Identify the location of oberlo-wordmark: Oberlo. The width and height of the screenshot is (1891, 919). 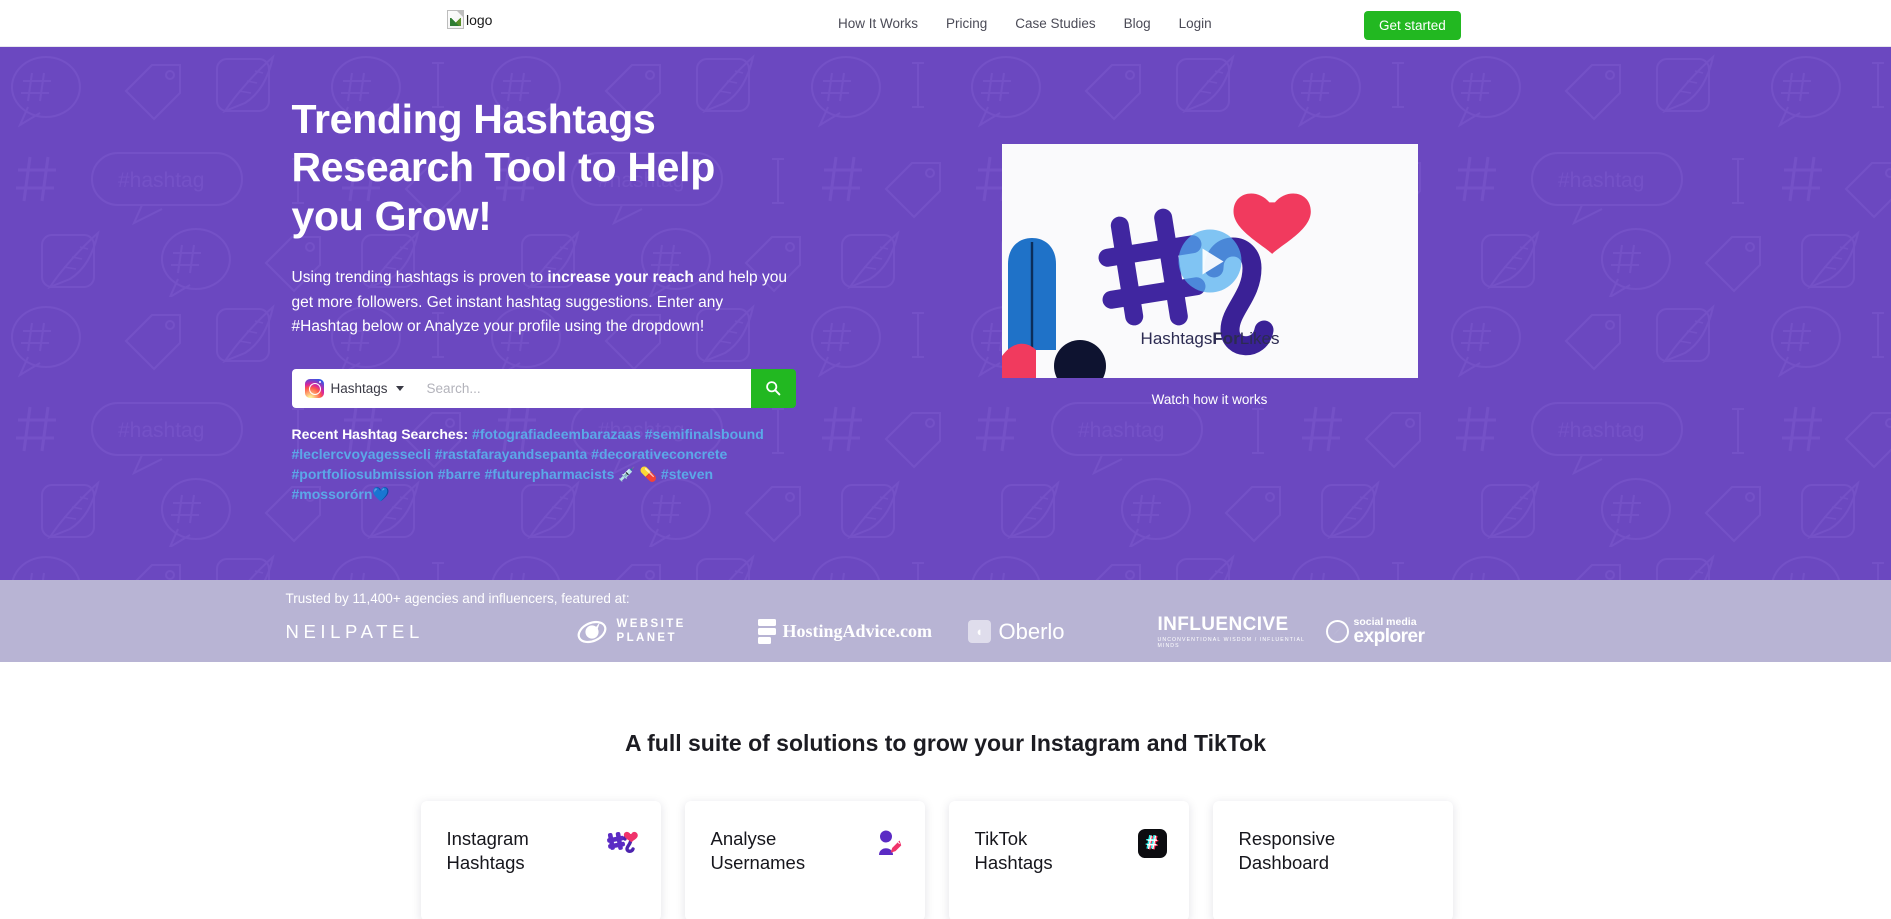
(1031, 631).